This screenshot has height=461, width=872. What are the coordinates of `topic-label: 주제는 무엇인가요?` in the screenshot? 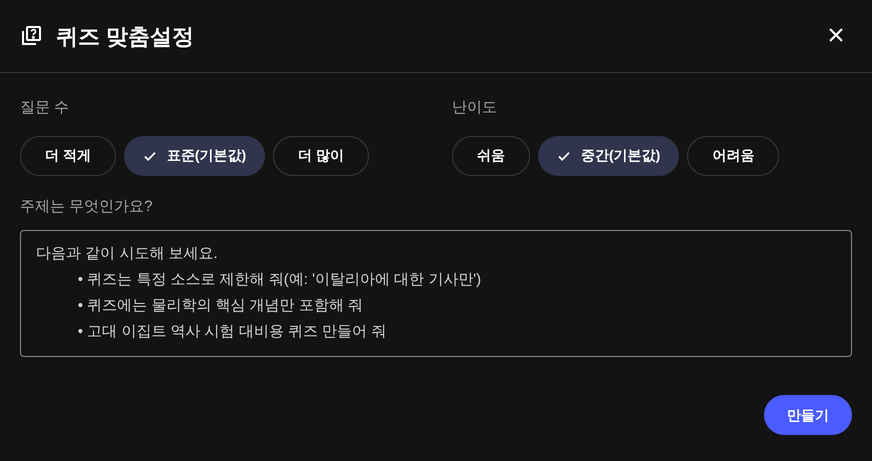 It's located at (87, 206).